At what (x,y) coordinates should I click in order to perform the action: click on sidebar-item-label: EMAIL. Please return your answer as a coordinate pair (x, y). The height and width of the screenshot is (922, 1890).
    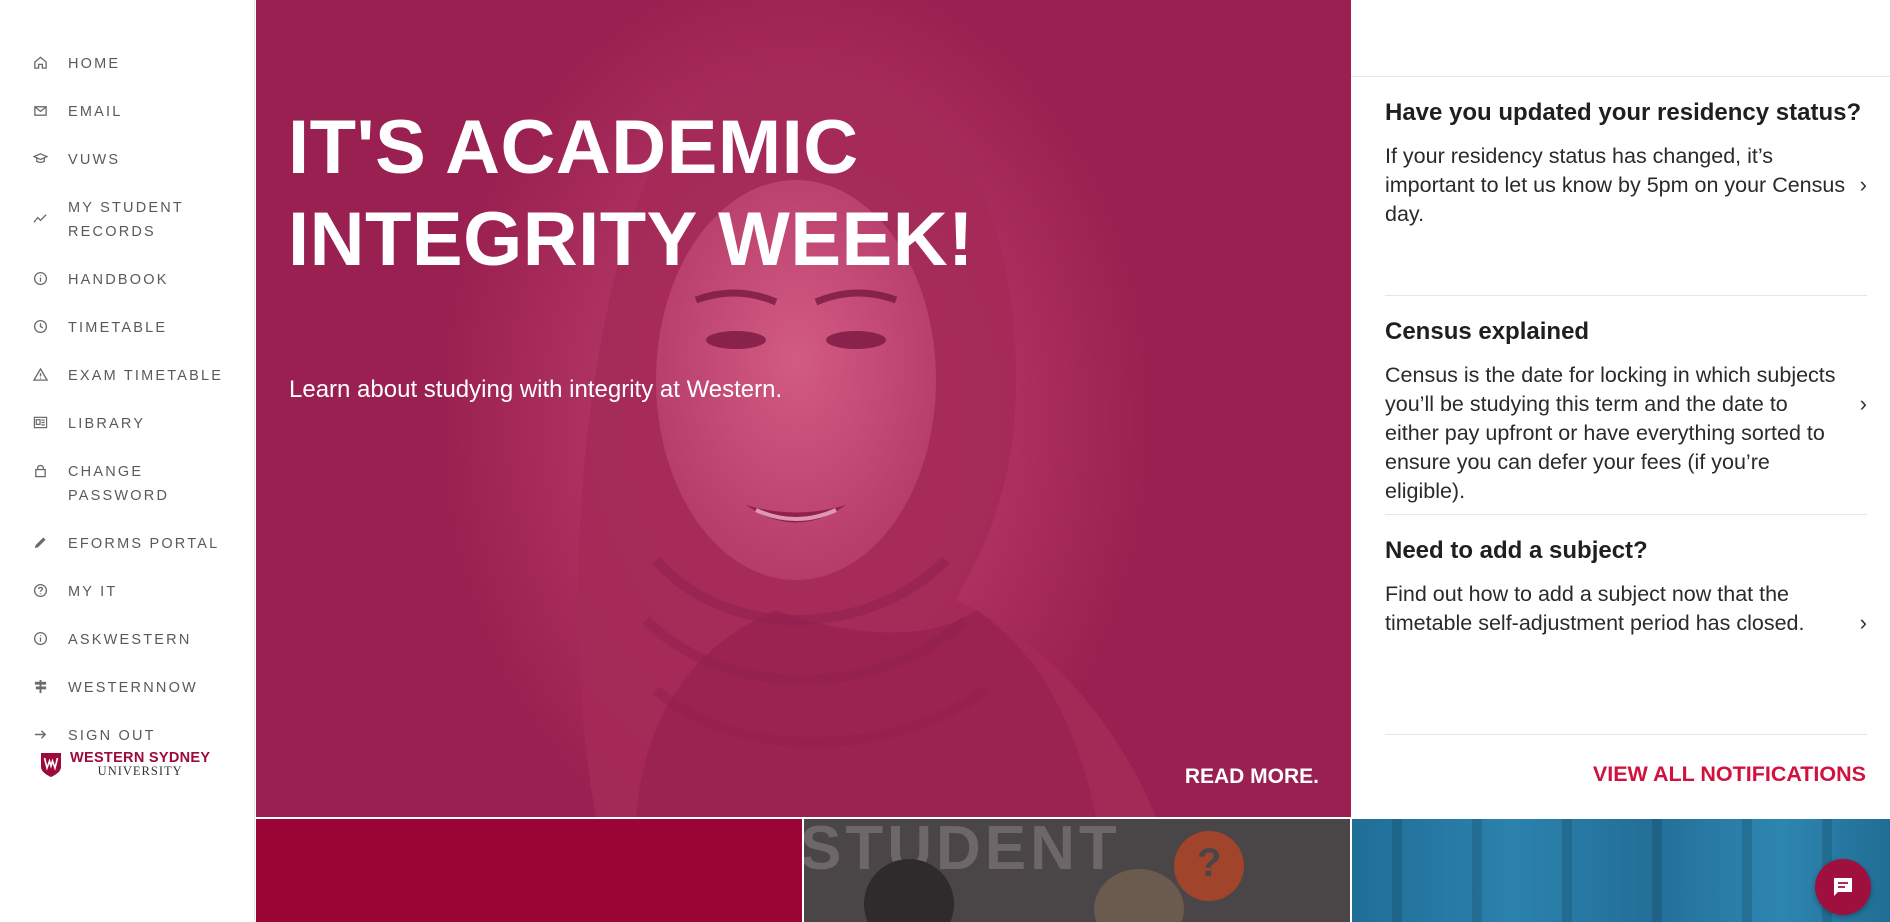
    Looking at the image, I should click on (95, 112).